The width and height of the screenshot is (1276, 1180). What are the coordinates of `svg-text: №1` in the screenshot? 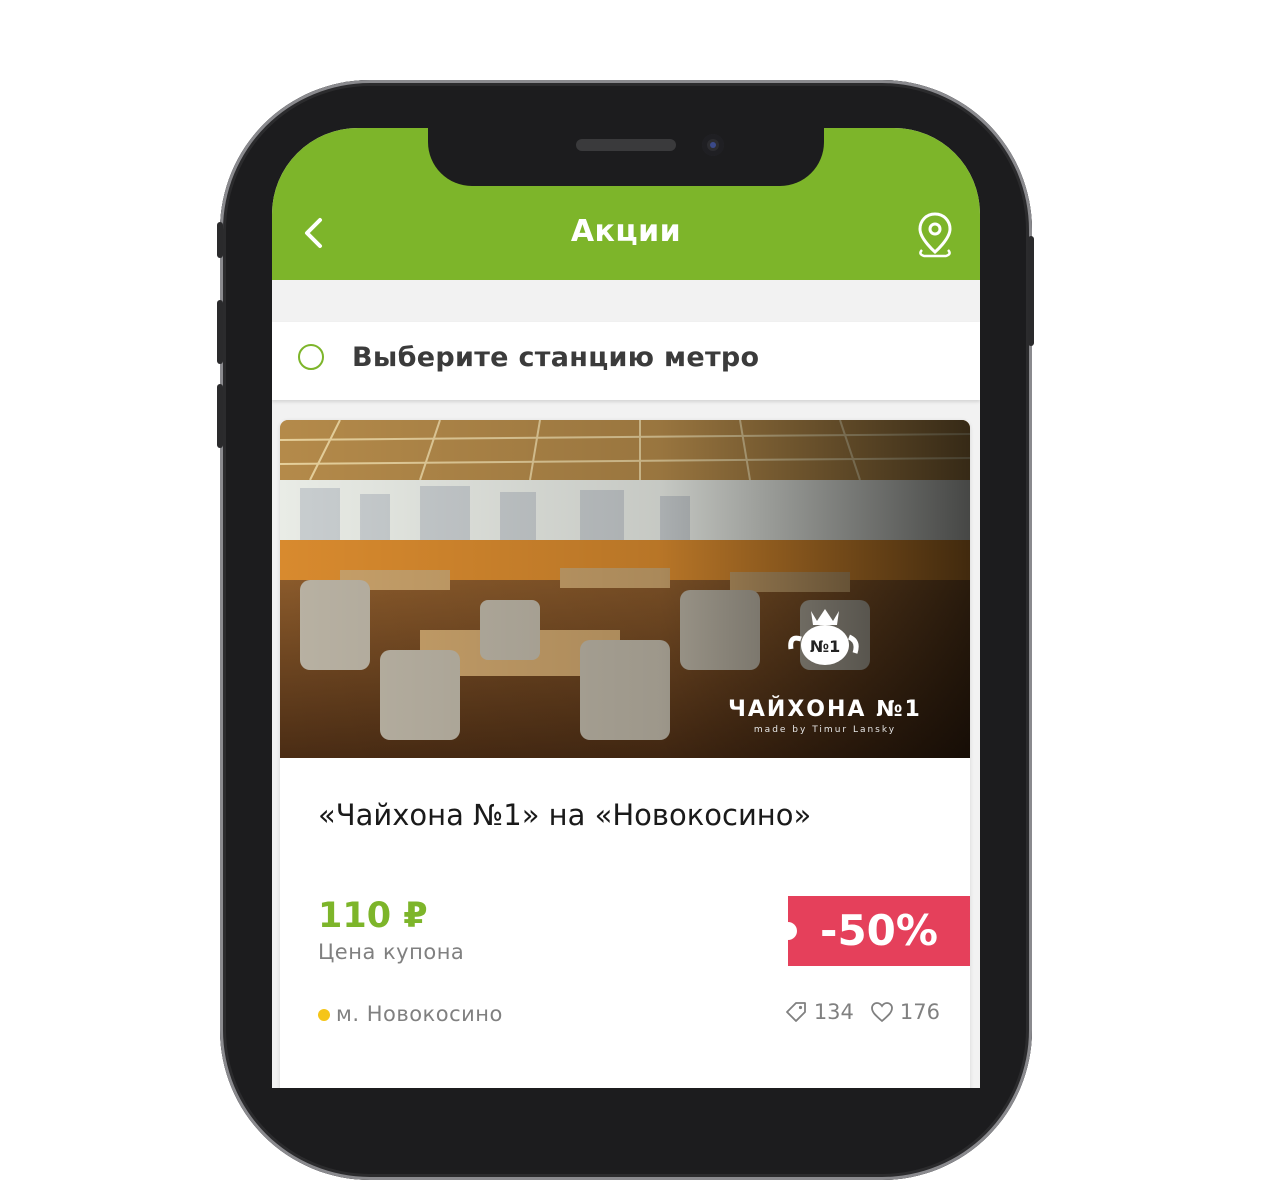 It's located at (825, 646).